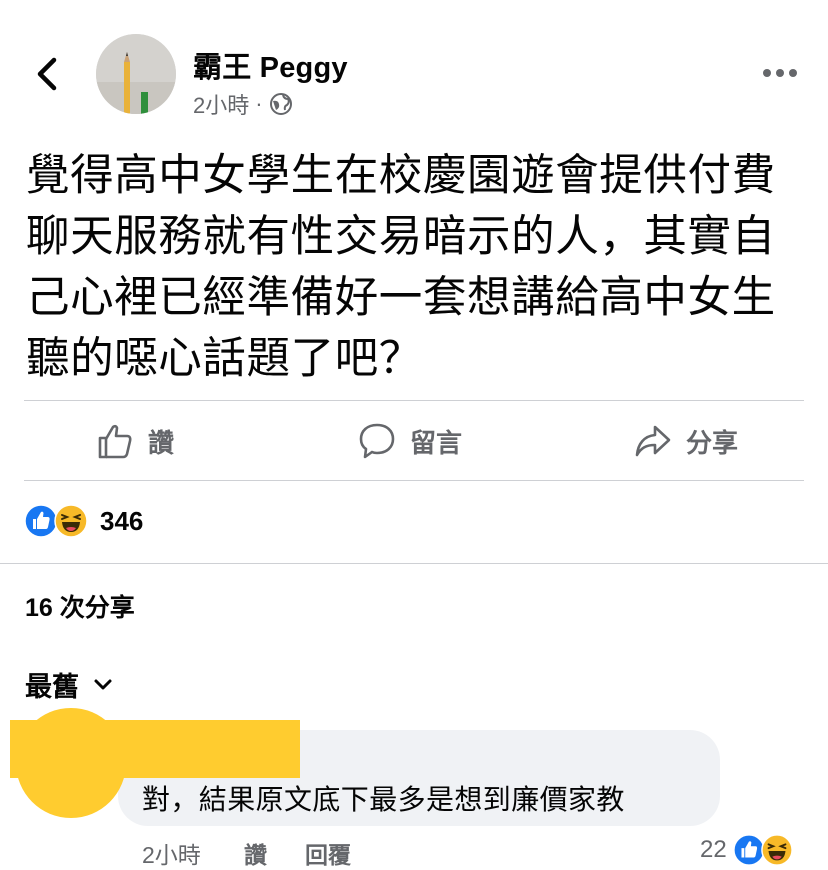  What do you see at coordinates (713, 849) in the screenshot?
I see `comment-reaction-count: 22` at bounding box center [713, 849].